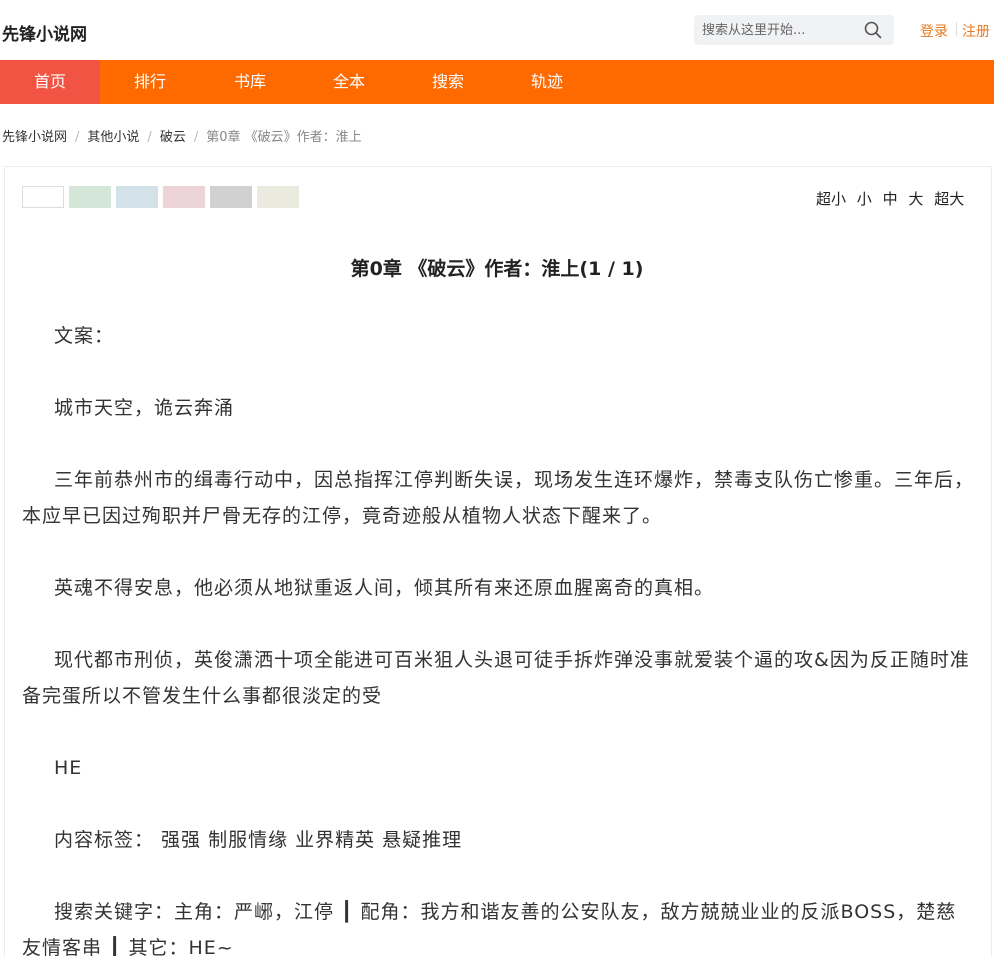 Image resolution: width=994 pixels, height=956 pixels. Describe the element at coordinates (873, 30) in the screenshot. I see `search-icon` at that location.